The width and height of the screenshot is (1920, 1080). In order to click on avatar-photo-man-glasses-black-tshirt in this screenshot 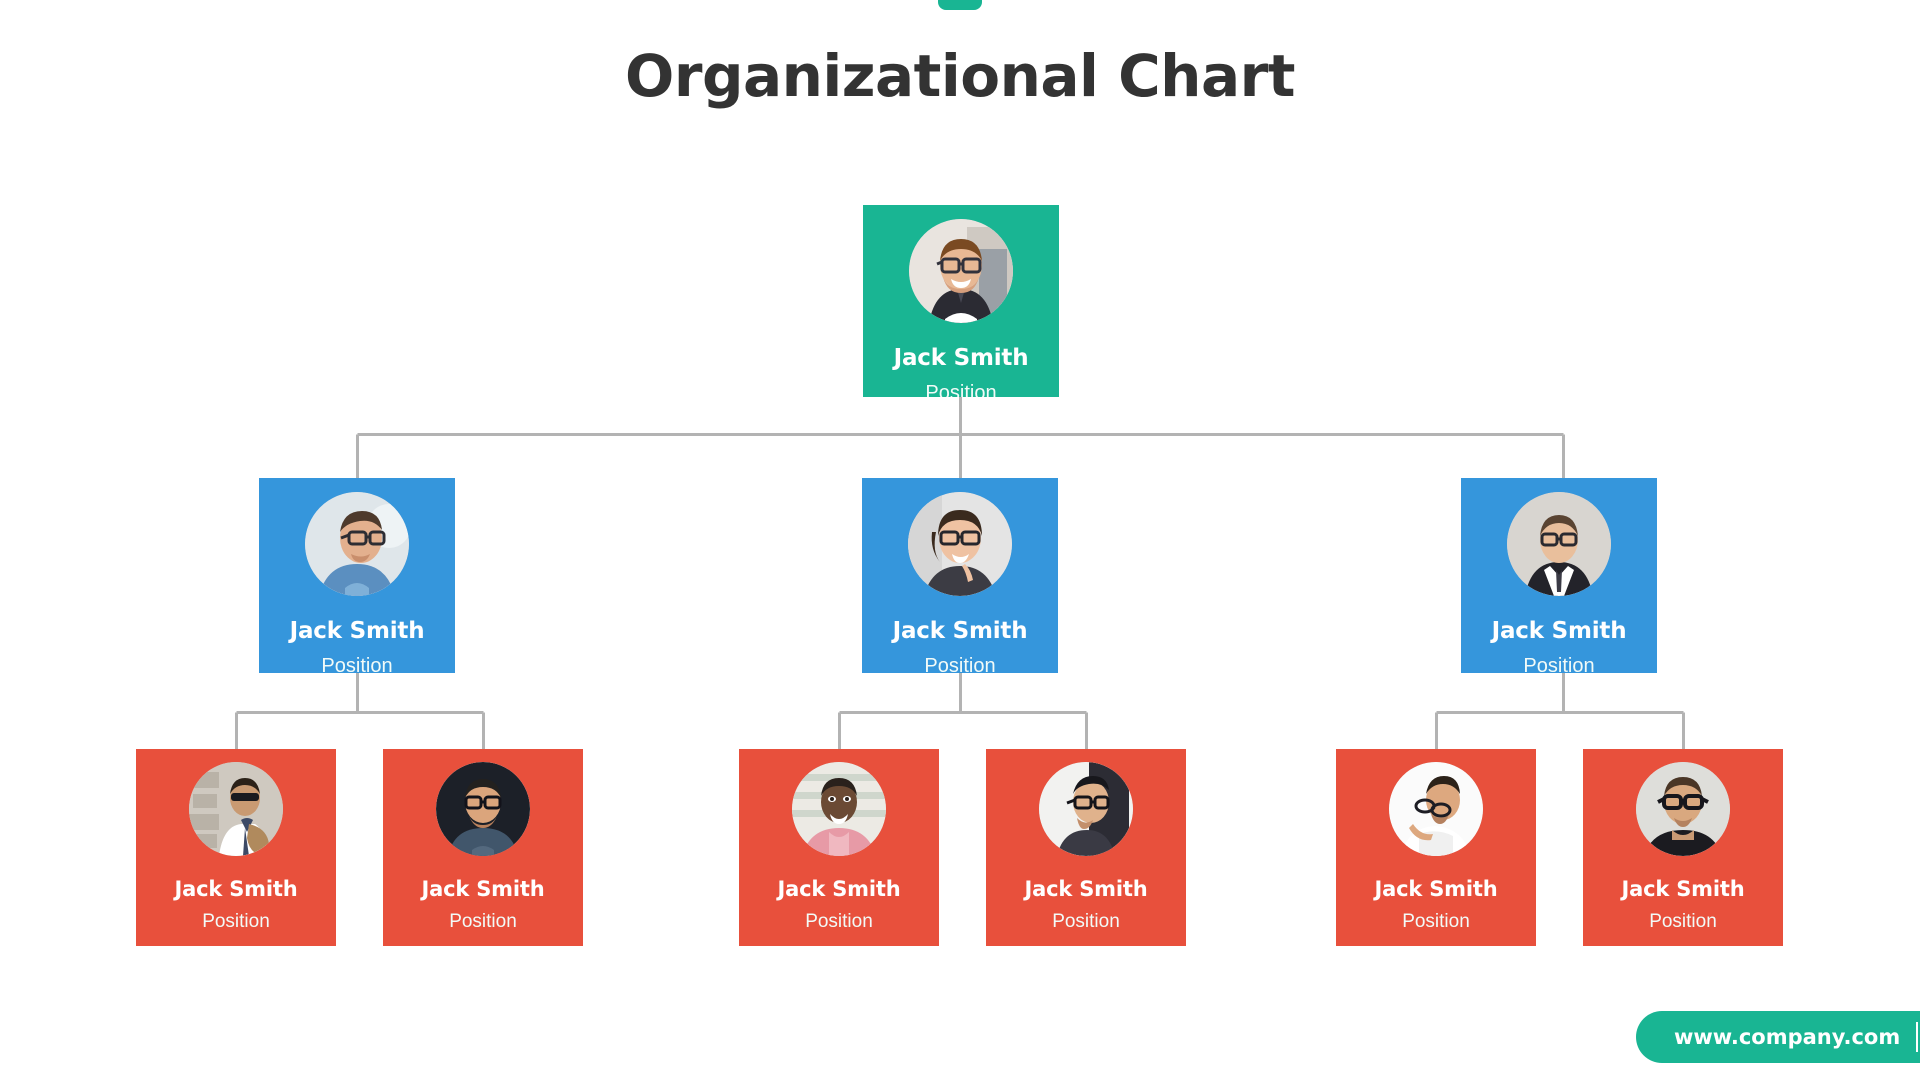, I will do `click(1683, 809)`.